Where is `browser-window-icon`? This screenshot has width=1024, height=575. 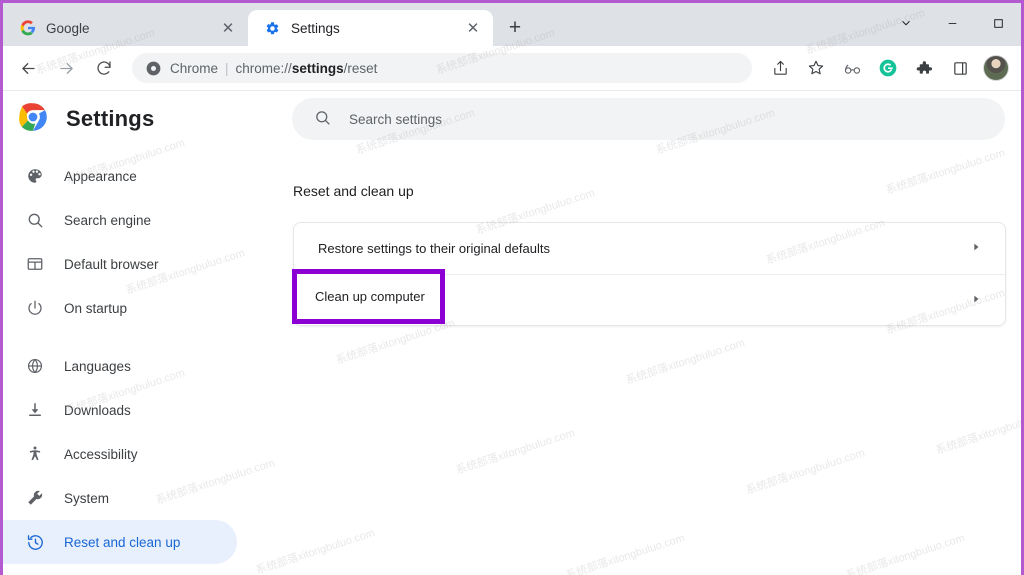 browser-window-icon is located at coordinates (35, 264).